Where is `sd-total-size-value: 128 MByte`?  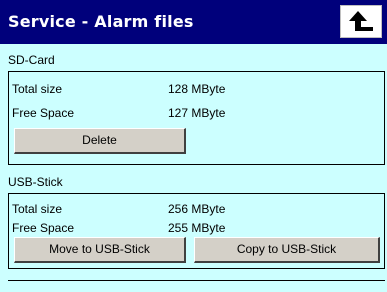 sd-total-size-value: 128 MByte is located at coordinates (197, 89).